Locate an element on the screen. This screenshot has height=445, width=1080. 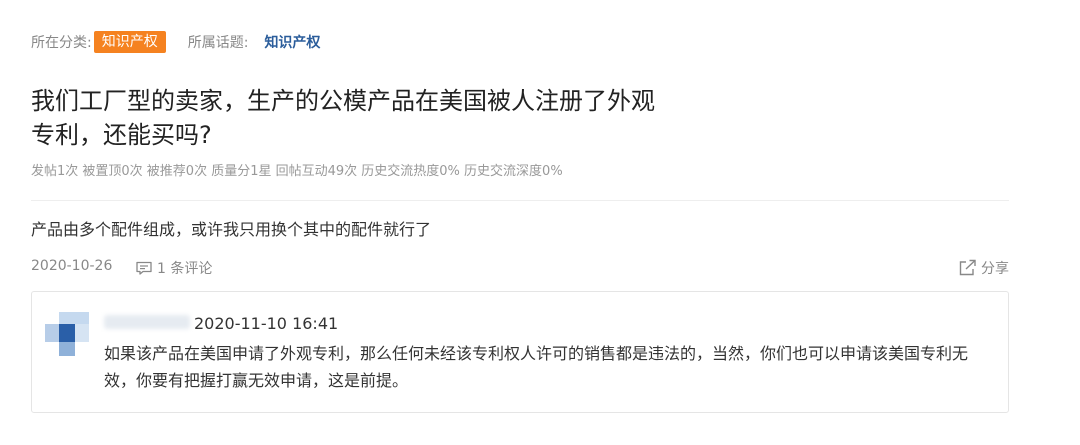
category-badge: 知识产权 is located at coordinates (129, 42).